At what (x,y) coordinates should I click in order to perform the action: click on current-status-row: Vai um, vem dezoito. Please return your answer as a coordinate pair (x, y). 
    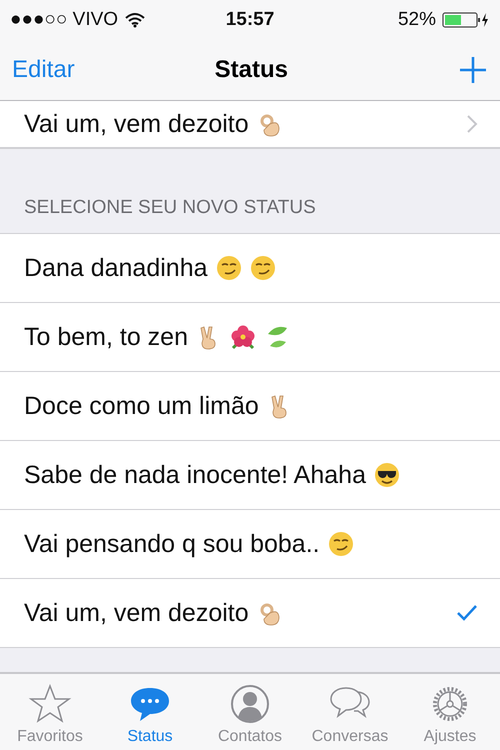
    Looking at the image, I should click on (250, 124).